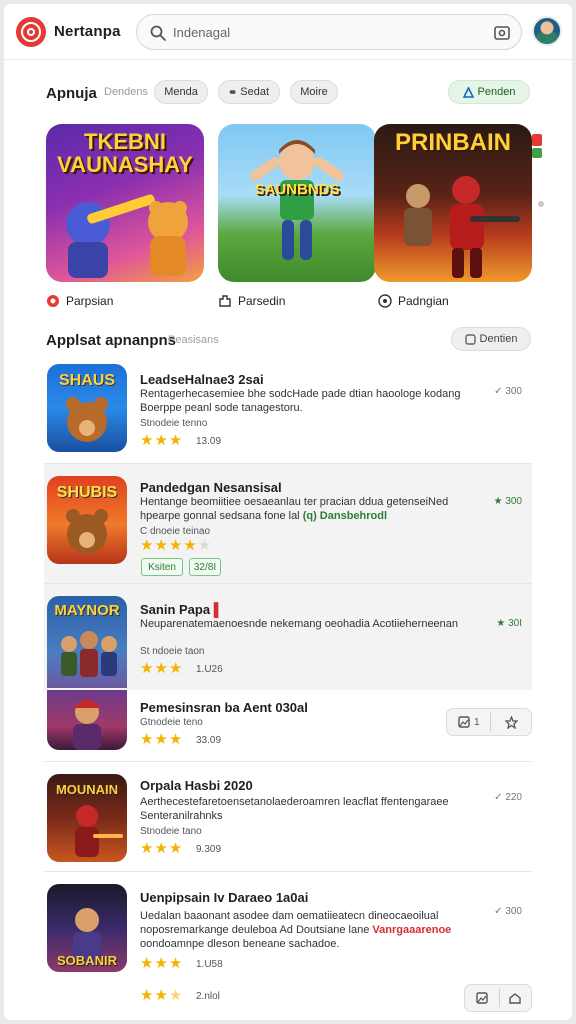  I want to click on bottom-actions, so click(498, 998).